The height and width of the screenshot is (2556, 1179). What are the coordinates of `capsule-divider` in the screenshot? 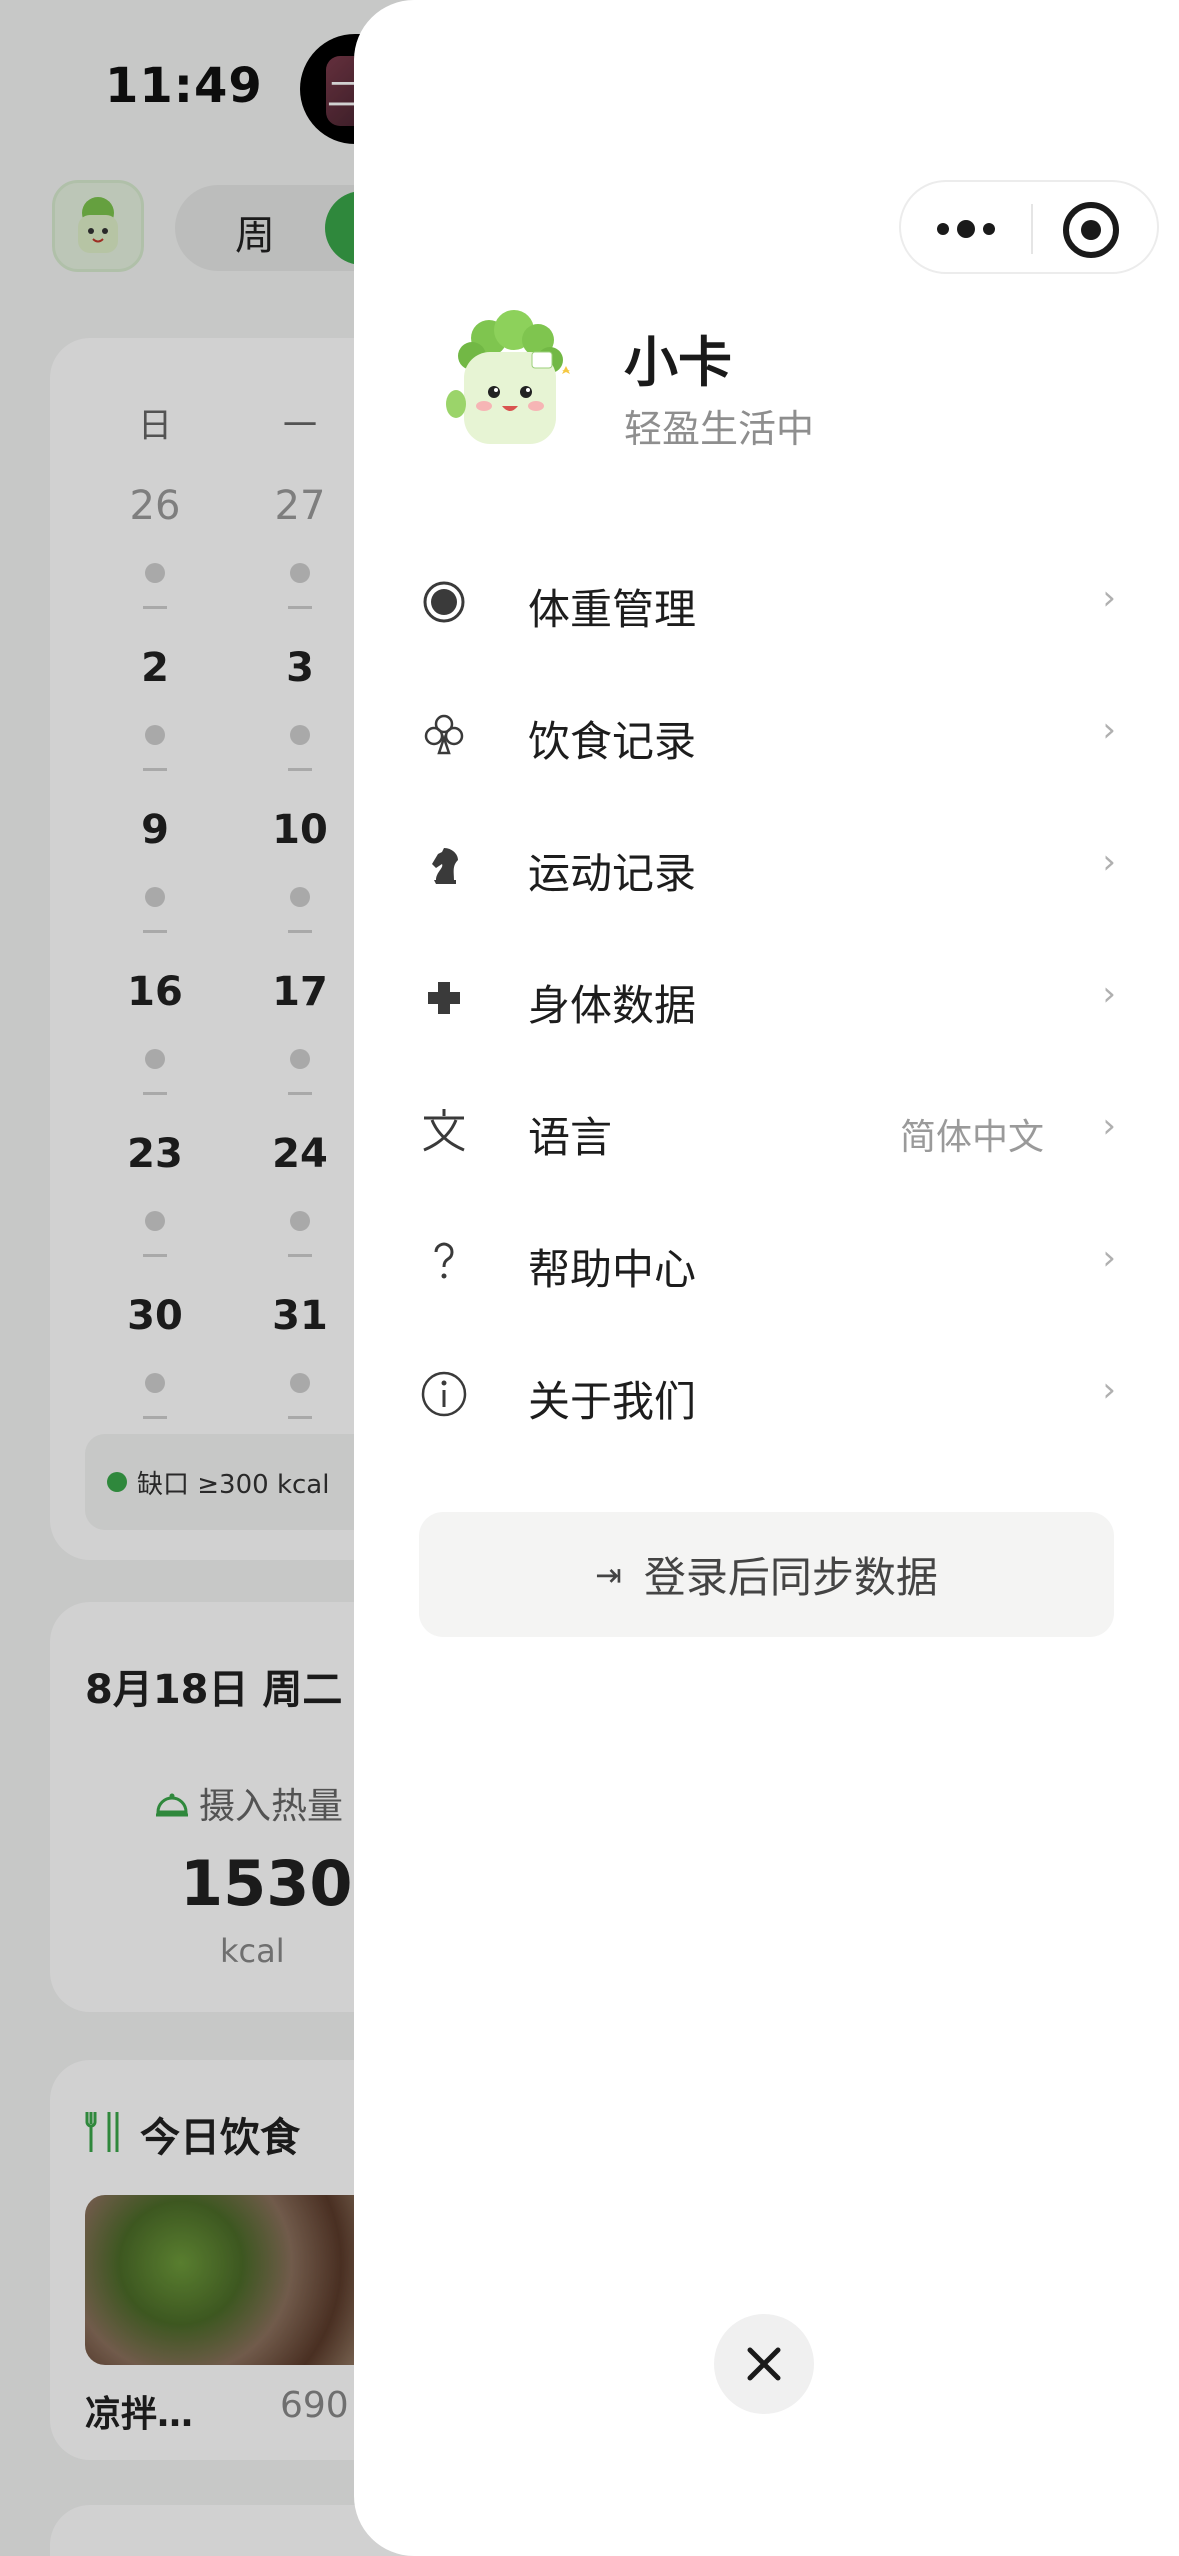 It's located at (1032, 229).